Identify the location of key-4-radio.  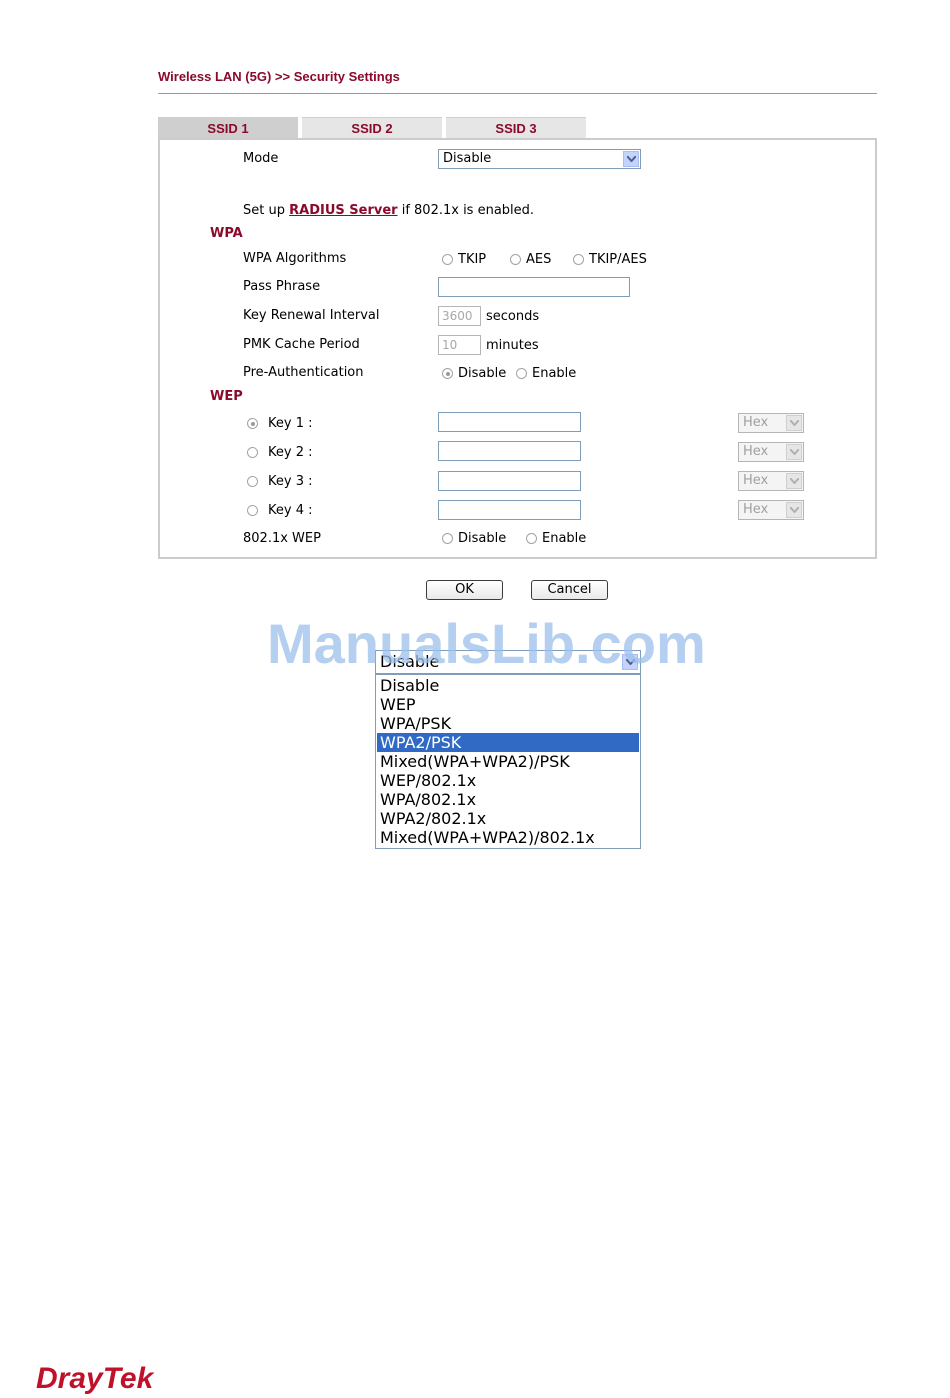
(252, 510).